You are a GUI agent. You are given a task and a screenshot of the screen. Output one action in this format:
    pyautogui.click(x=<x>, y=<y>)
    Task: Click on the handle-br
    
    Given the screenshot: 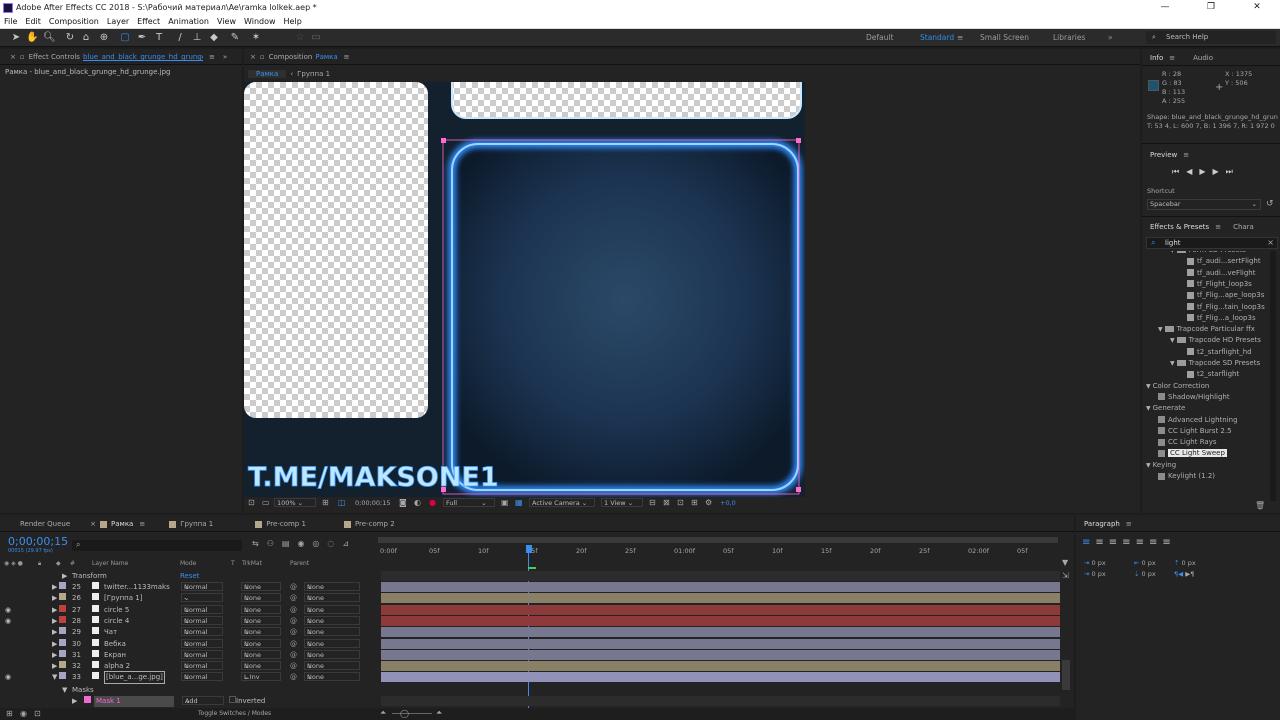 What is the action you would take?
    pyautogui.click(x=798, y=489)
    